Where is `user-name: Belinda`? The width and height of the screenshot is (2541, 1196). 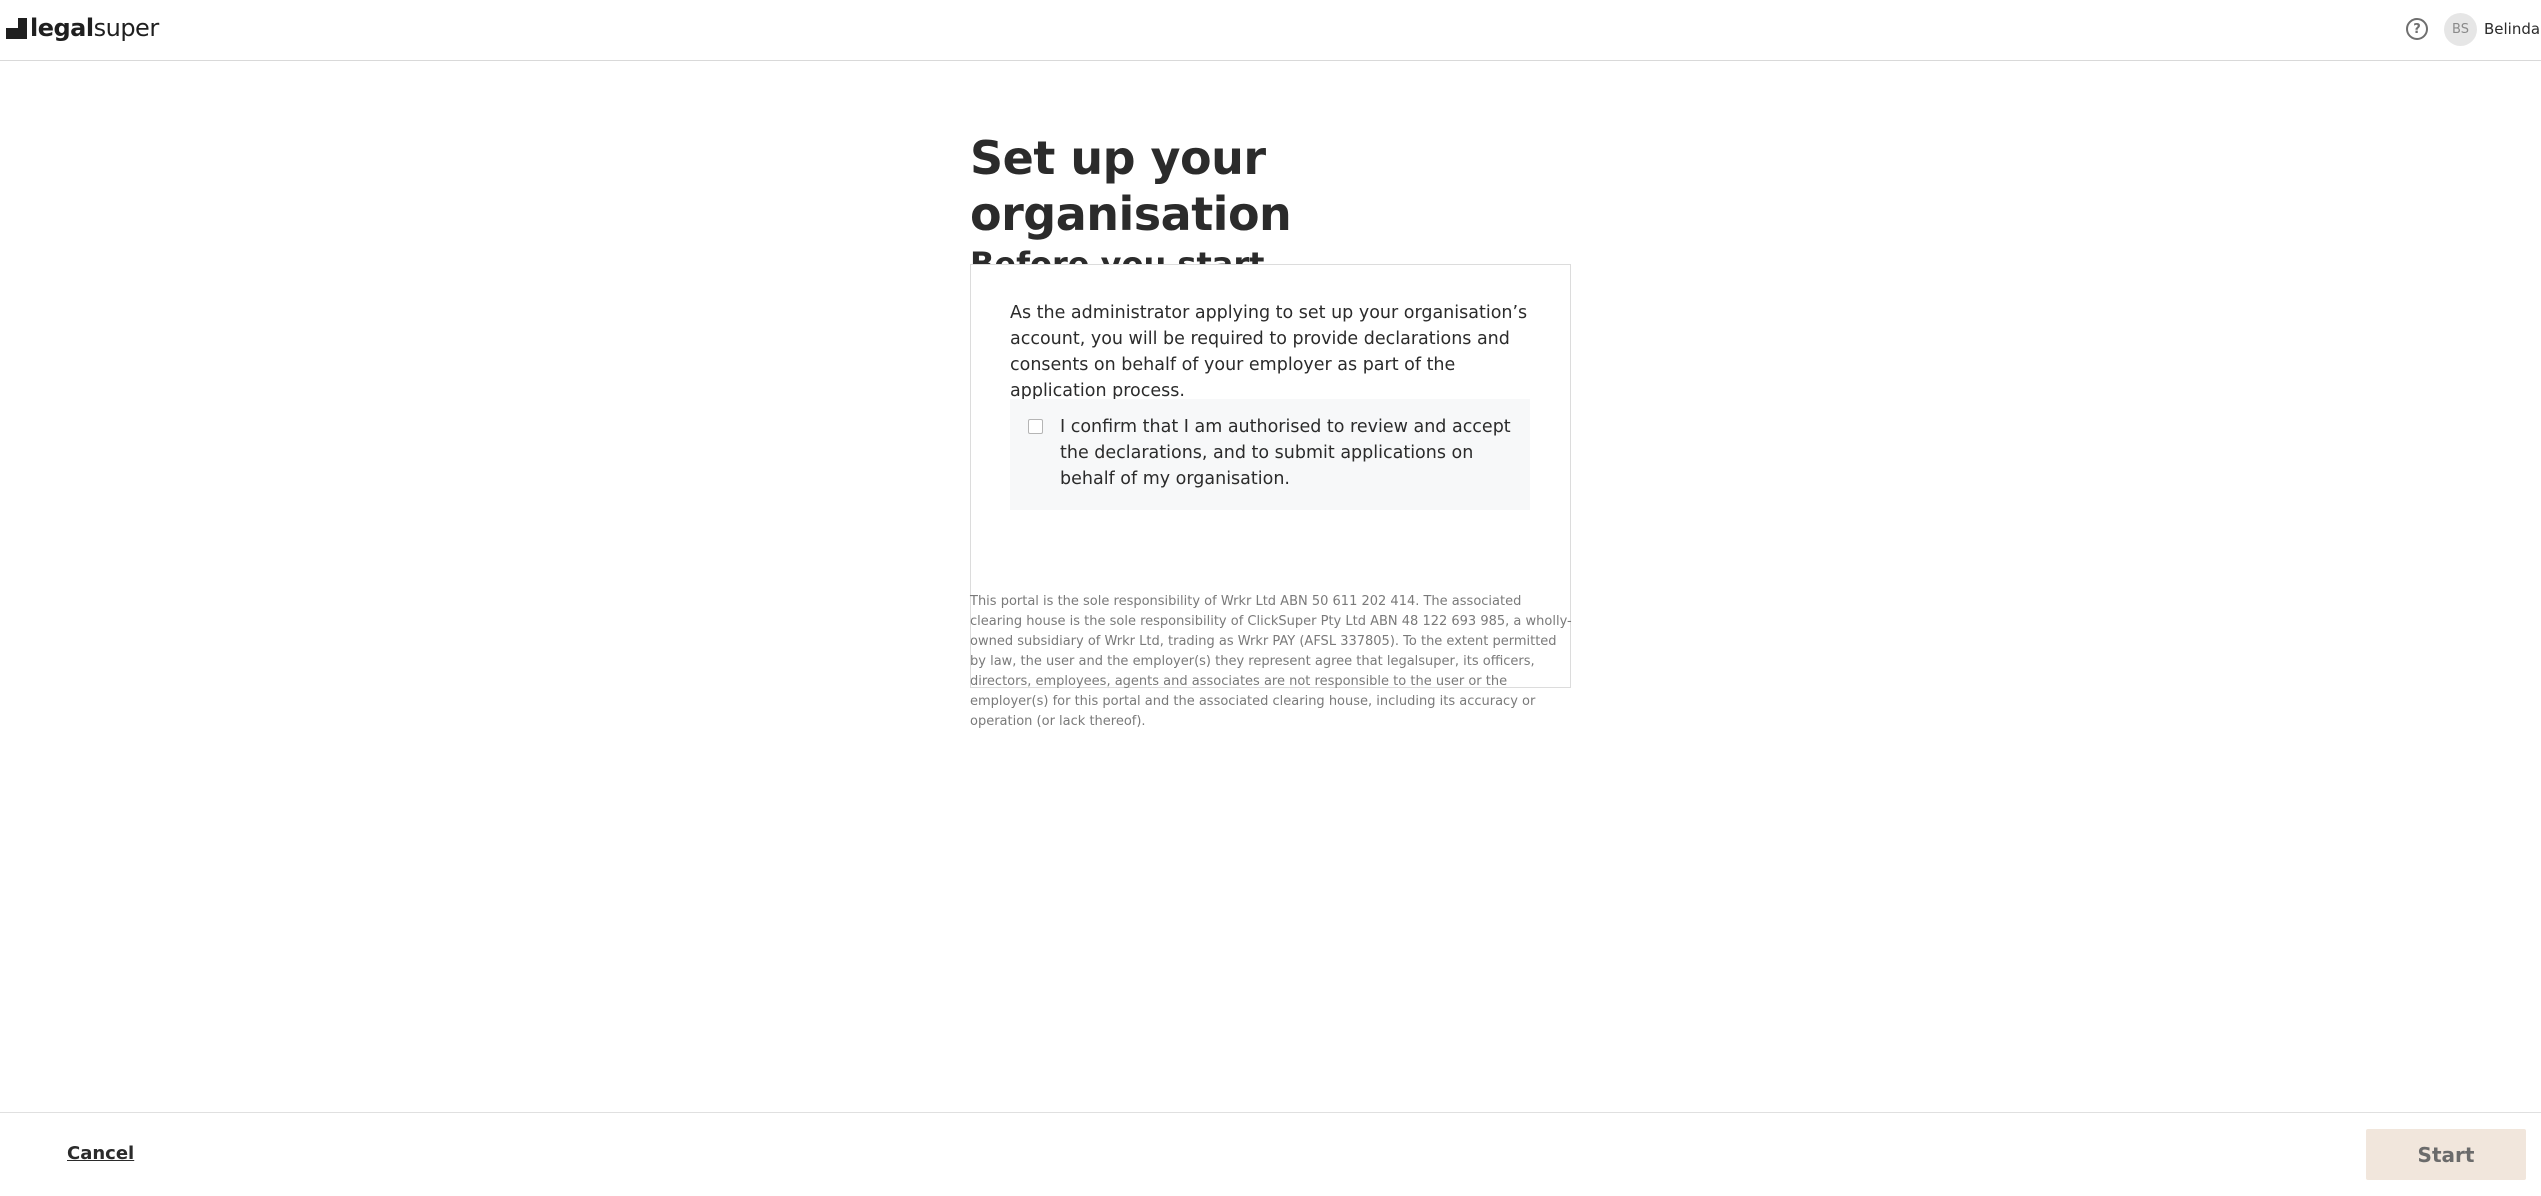
user-name: Belinda is located at coordinates (2512, 29).